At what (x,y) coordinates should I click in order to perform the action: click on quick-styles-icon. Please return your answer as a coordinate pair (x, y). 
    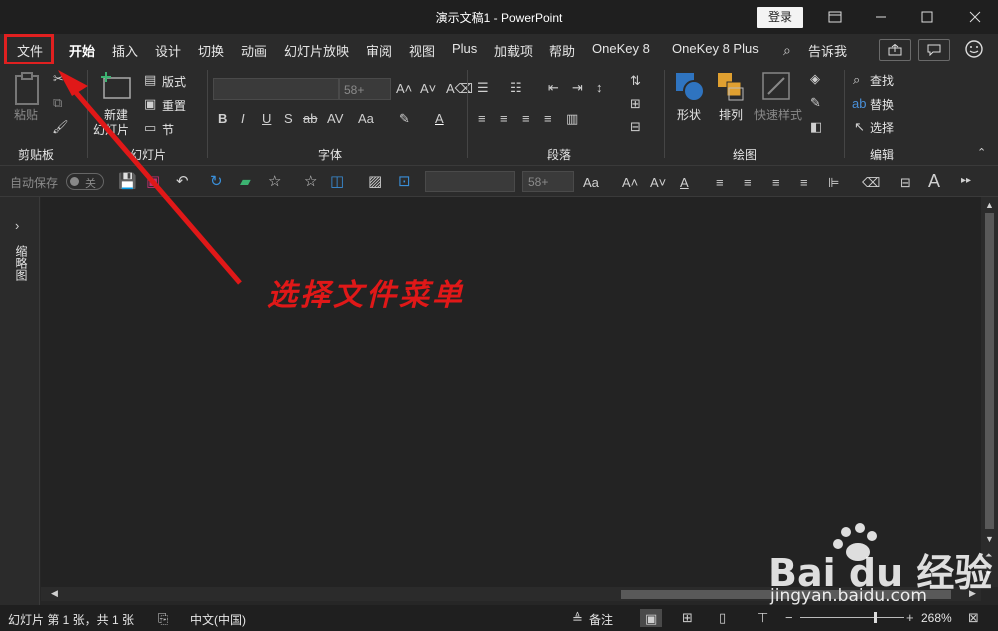
    Looking at the image, I should click on (777, 88).